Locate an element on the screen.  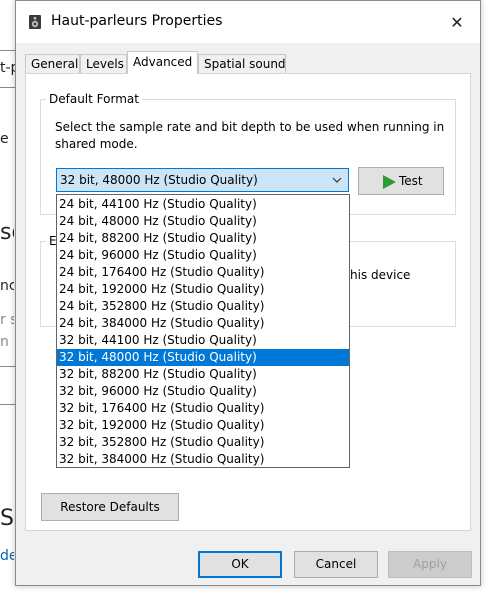
test-button-label: Test is located at coordinates (411, 181).